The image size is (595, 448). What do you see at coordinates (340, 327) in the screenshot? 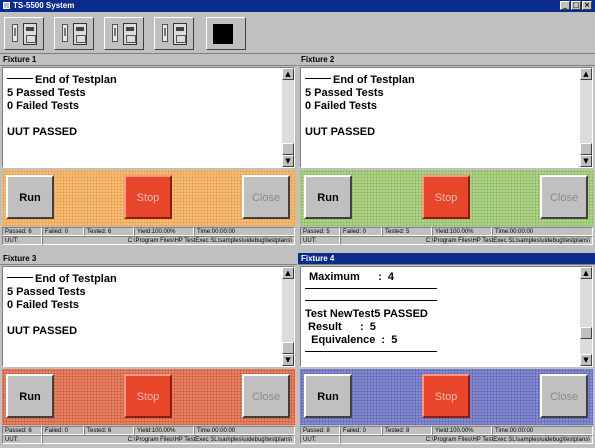
I see `log-line: Result : 5` at bounding box center [340, 327].